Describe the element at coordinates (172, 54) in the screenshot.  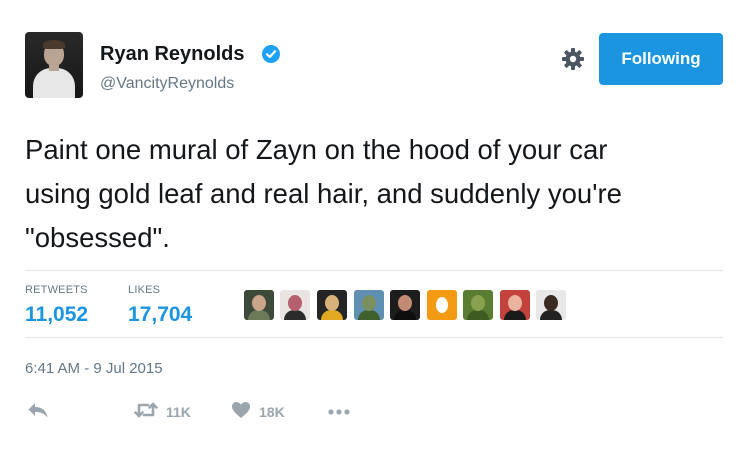
I see `author-name: Ryan Reynolds` at that location.